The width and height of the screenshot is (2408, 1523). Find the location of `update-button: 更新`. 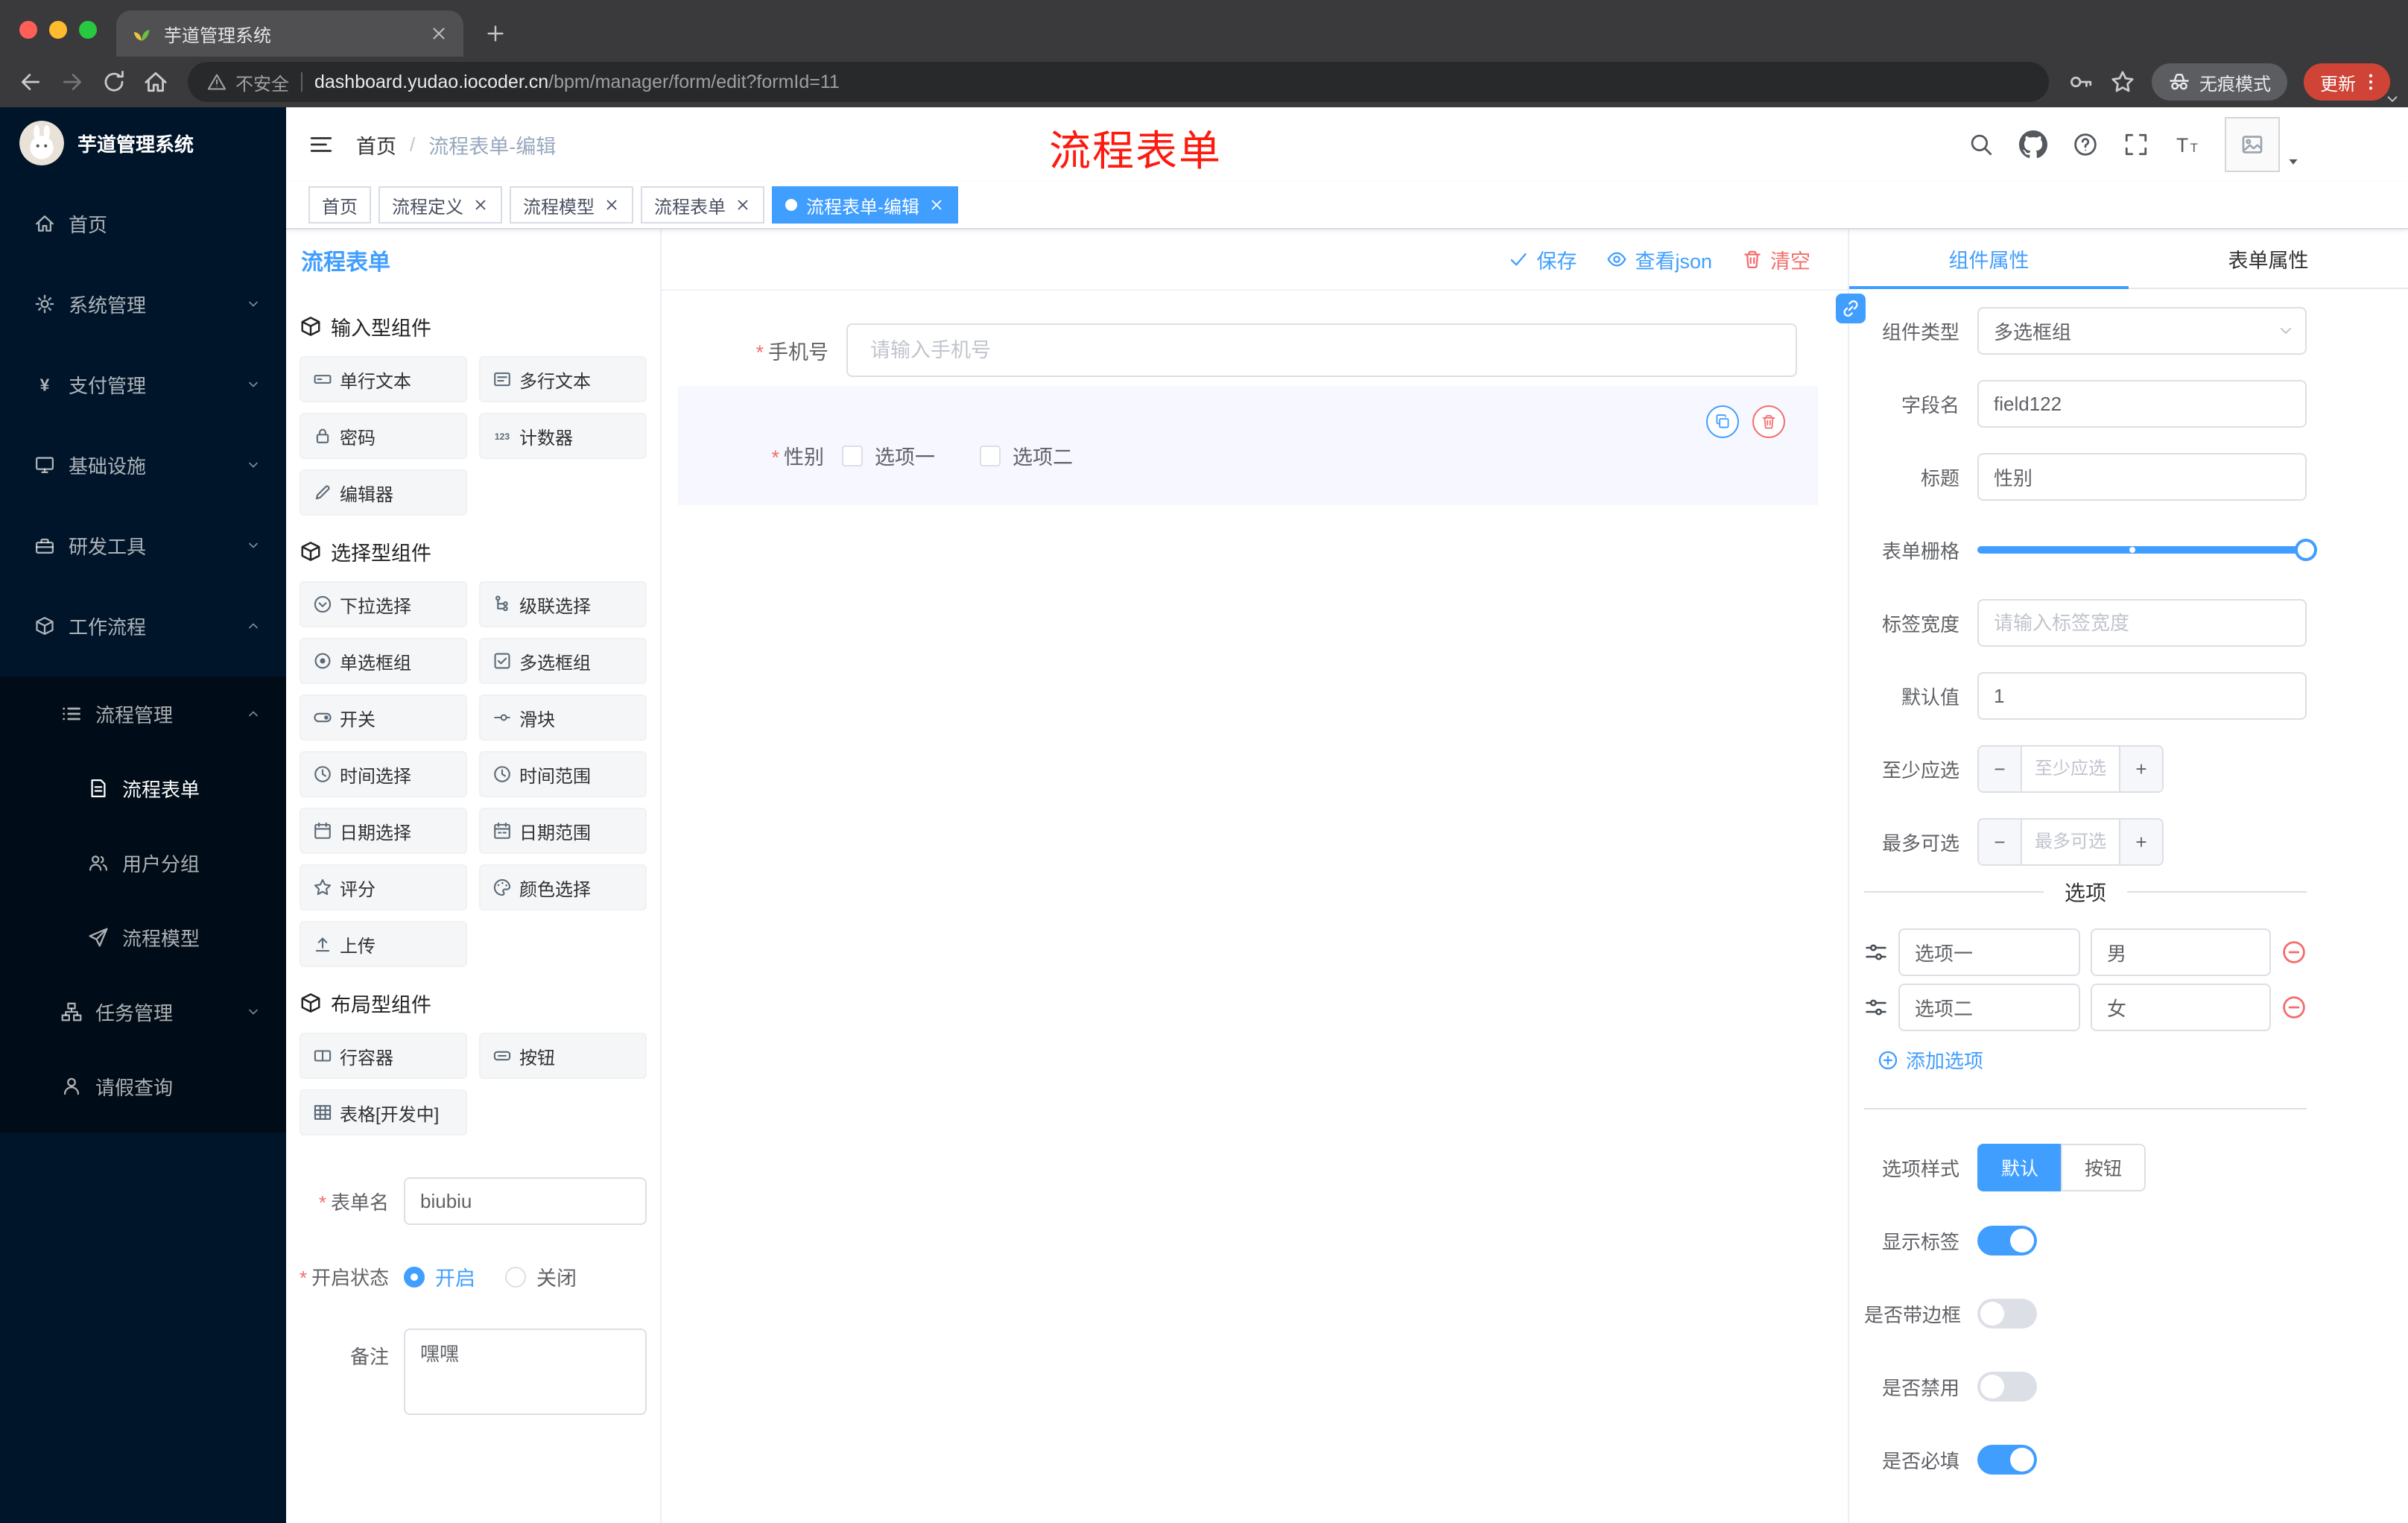

update-button: 更新 is located at coordinates (2347, 82).